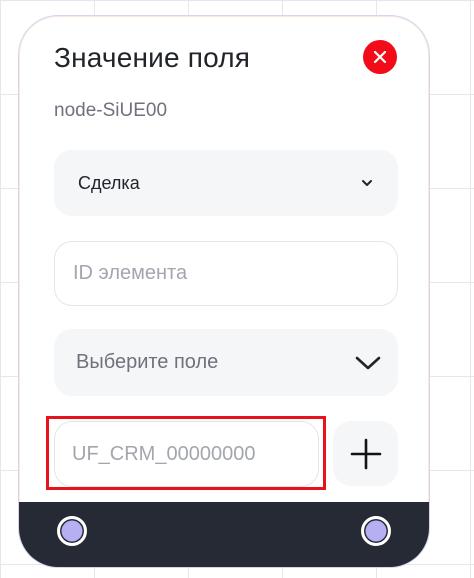 This screenshot has height=578, width=474. I want to click on plus-icon, so click(365, 453).